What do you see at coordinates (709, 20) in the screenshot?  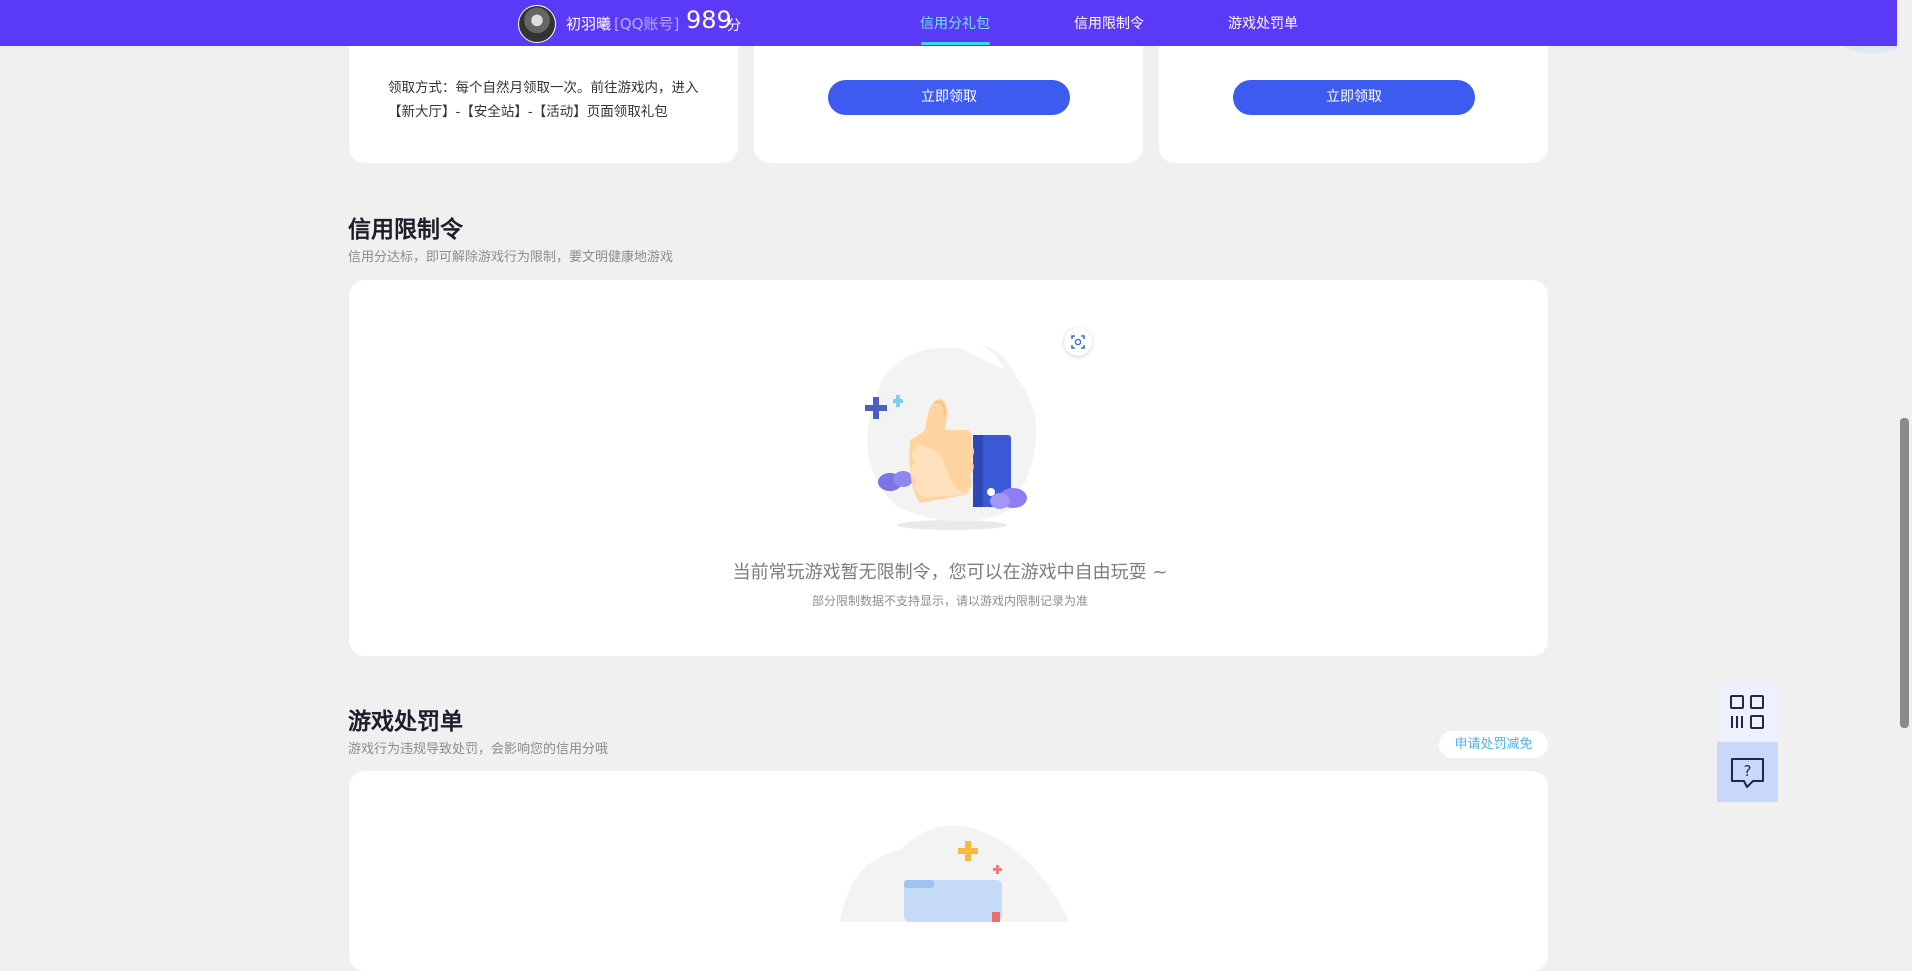 I see `credit-score: 989` at bounding box center [709, 20].